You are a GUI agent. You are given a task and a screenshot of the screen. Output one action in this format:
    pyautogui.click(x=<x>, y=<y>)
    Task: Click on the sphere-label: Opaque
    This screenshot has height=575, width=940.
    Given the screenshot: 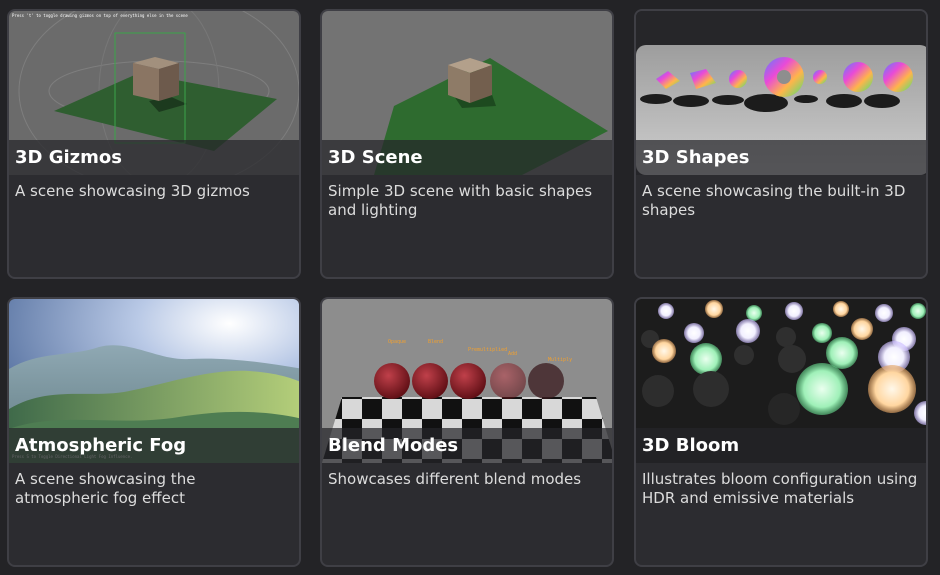 What is the action you would take?
    pyautogui.click(x=397, y=342)
    